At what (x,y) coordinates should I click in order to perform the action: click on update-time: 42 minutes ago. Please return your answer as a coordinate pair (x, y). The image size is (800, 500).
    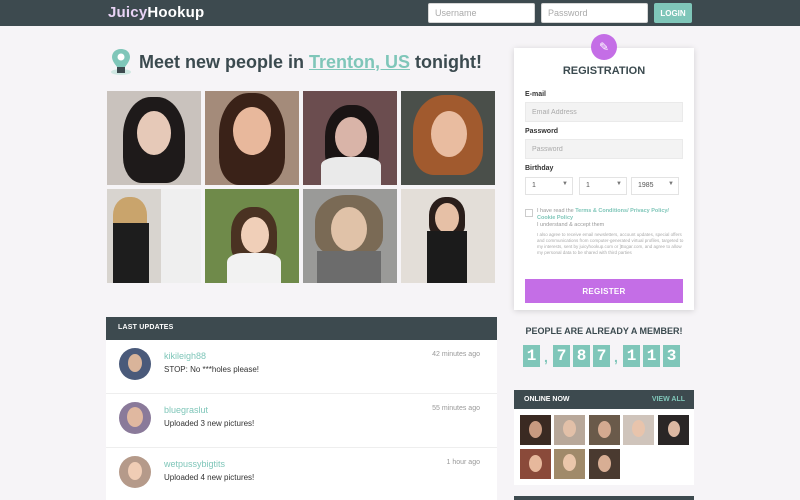
    Looking at the image, I should click on (456, 354).